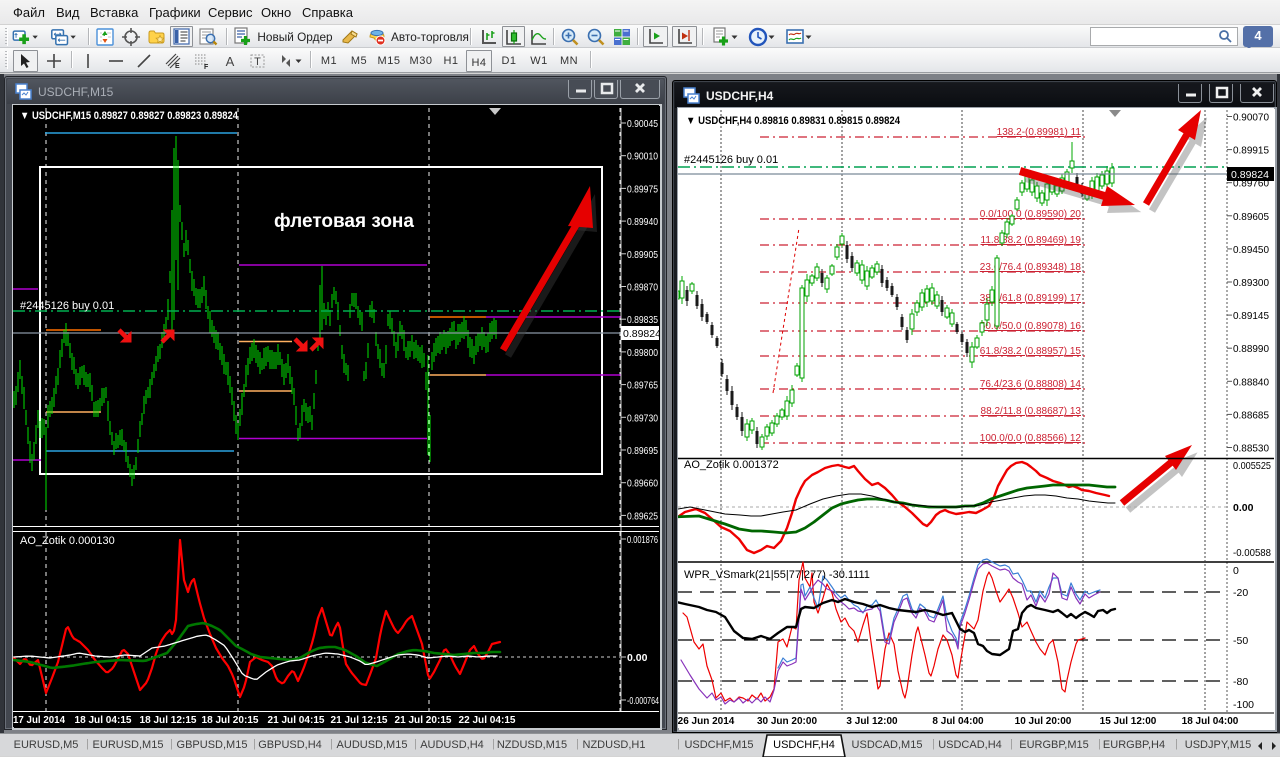 The image size is (1280, 757). I want to click on svg-text: 0.89695, so click(642, 451).